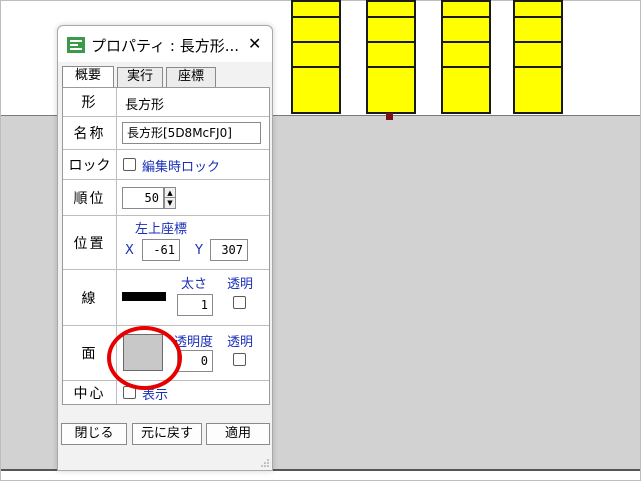 The width and height of the screenshot is (641, 481). Describe the element at coordinates (129, 250) in the screenshot. I see `x-label: X` at that location.